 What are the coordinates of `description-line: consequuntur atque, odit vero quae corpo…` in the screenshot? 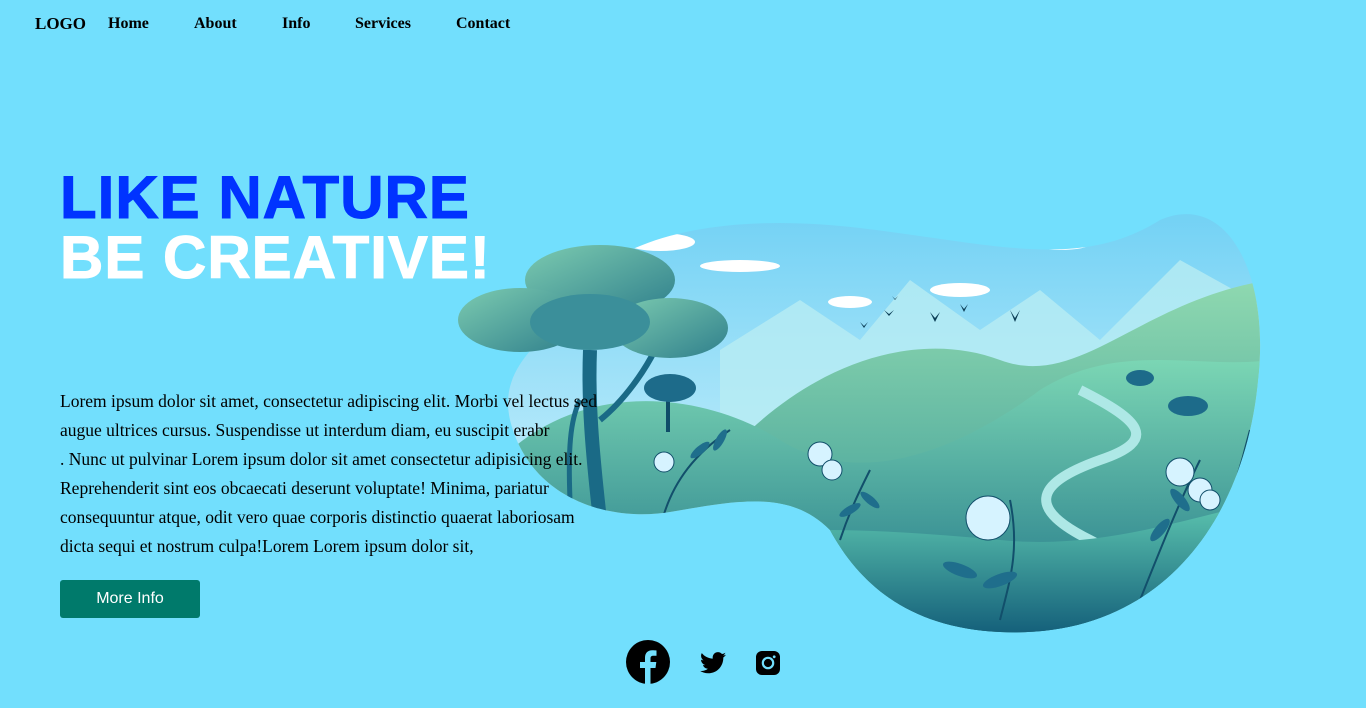 It's located at (317, 517).